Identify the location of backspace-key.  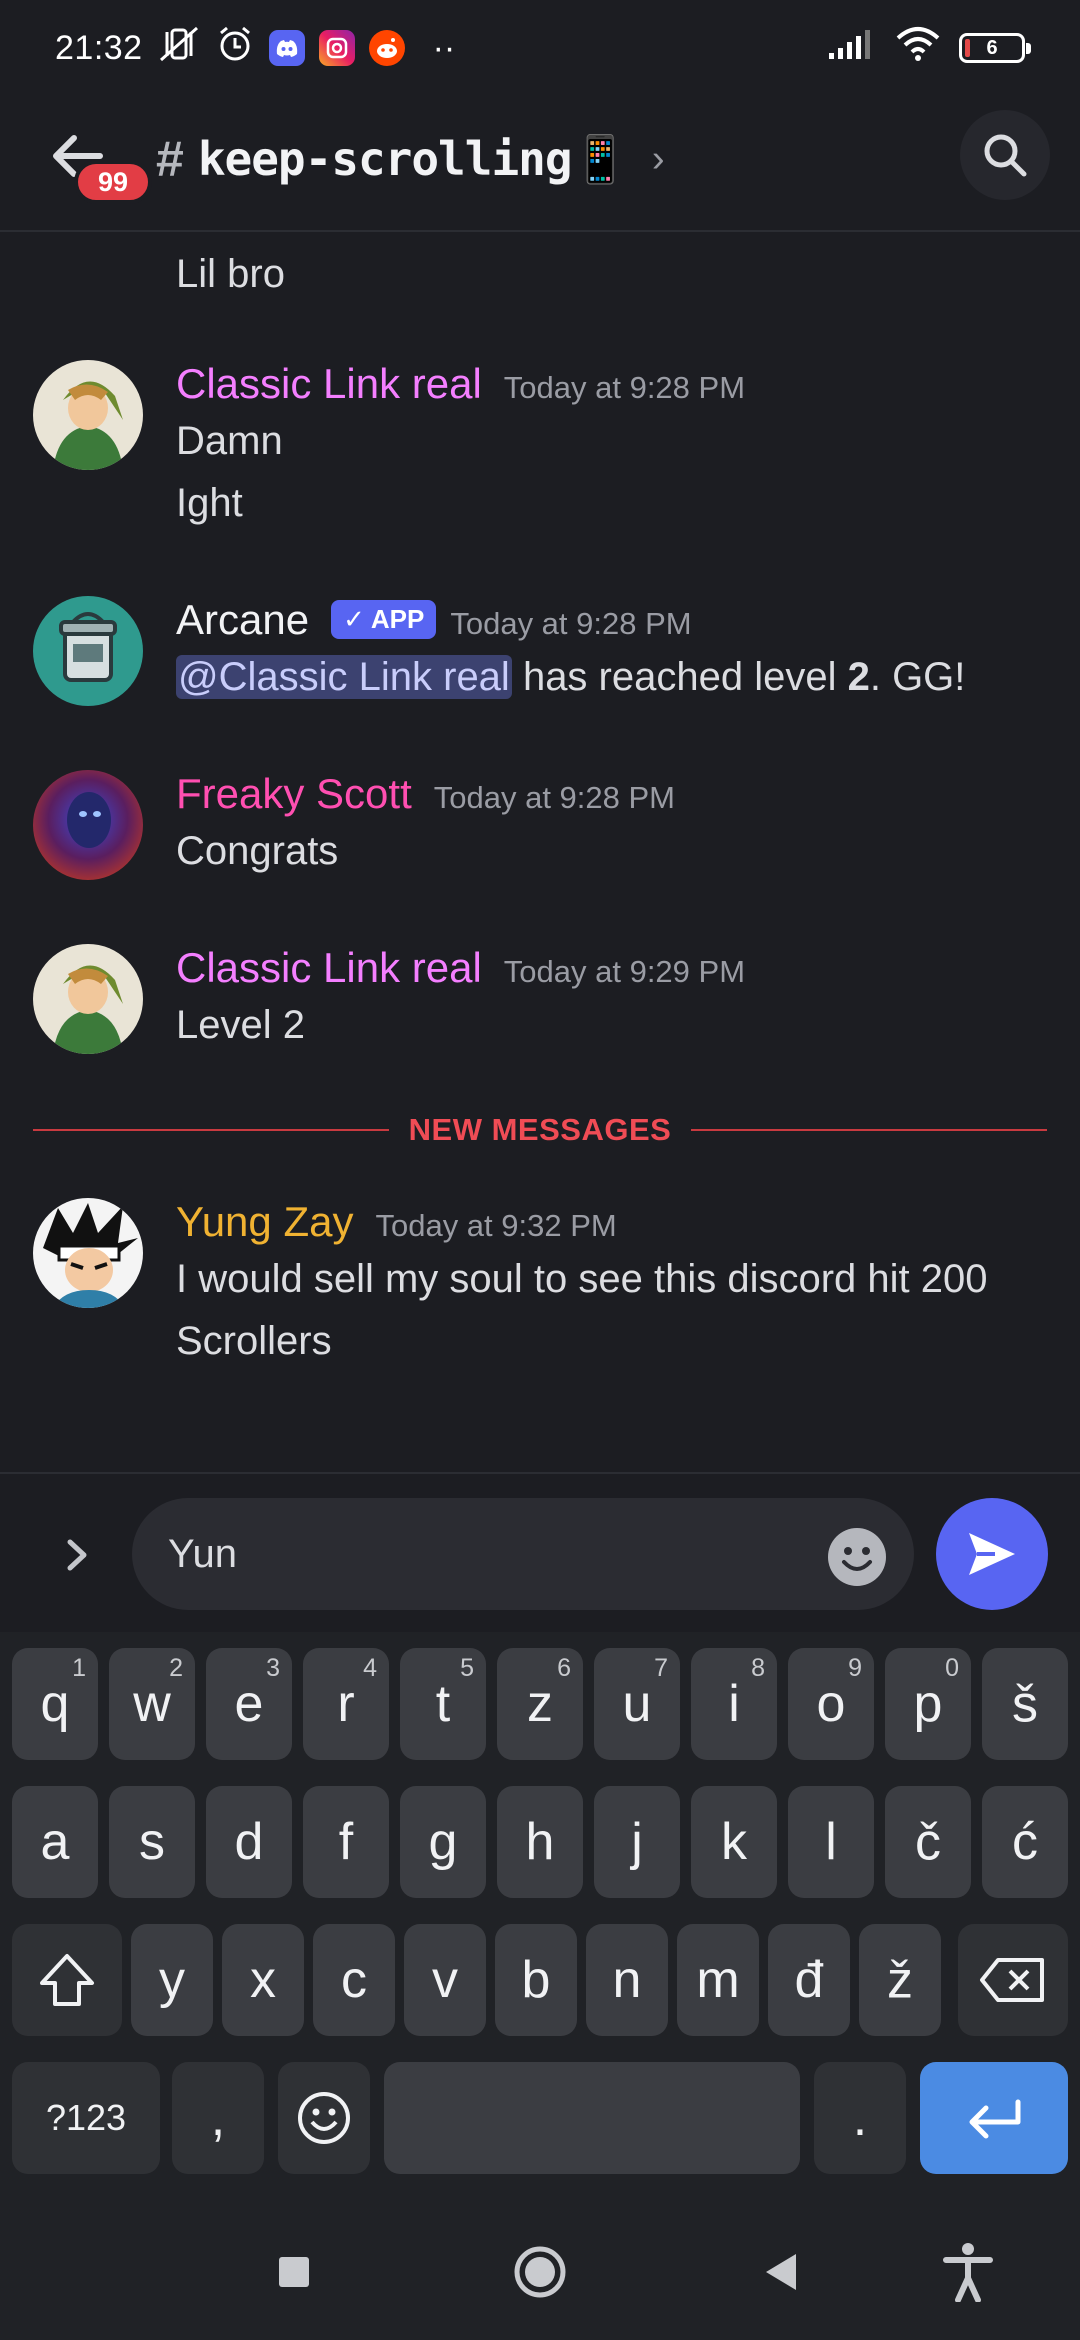
(1013, 1980).